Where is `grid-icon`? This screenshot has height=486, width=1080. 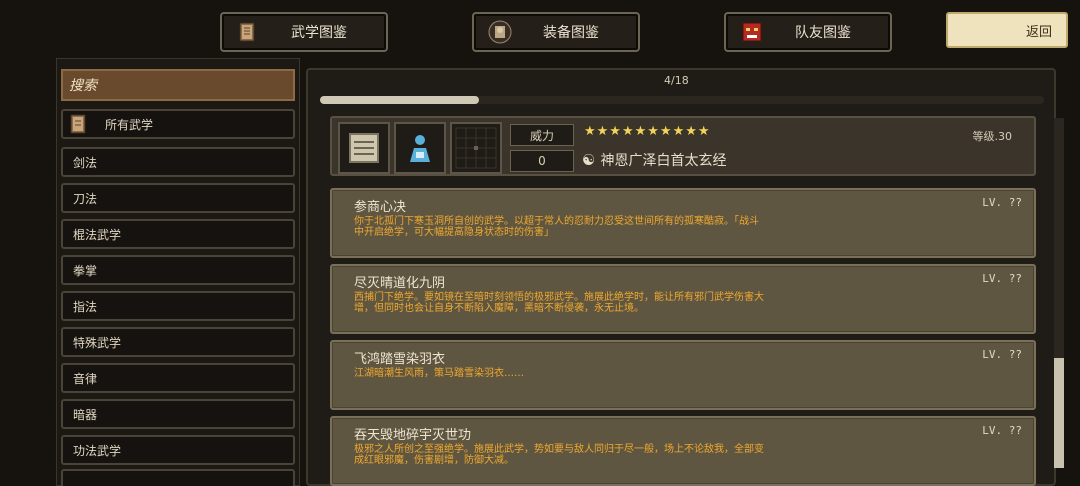
grid-icon is located at coordinates (476, 148).